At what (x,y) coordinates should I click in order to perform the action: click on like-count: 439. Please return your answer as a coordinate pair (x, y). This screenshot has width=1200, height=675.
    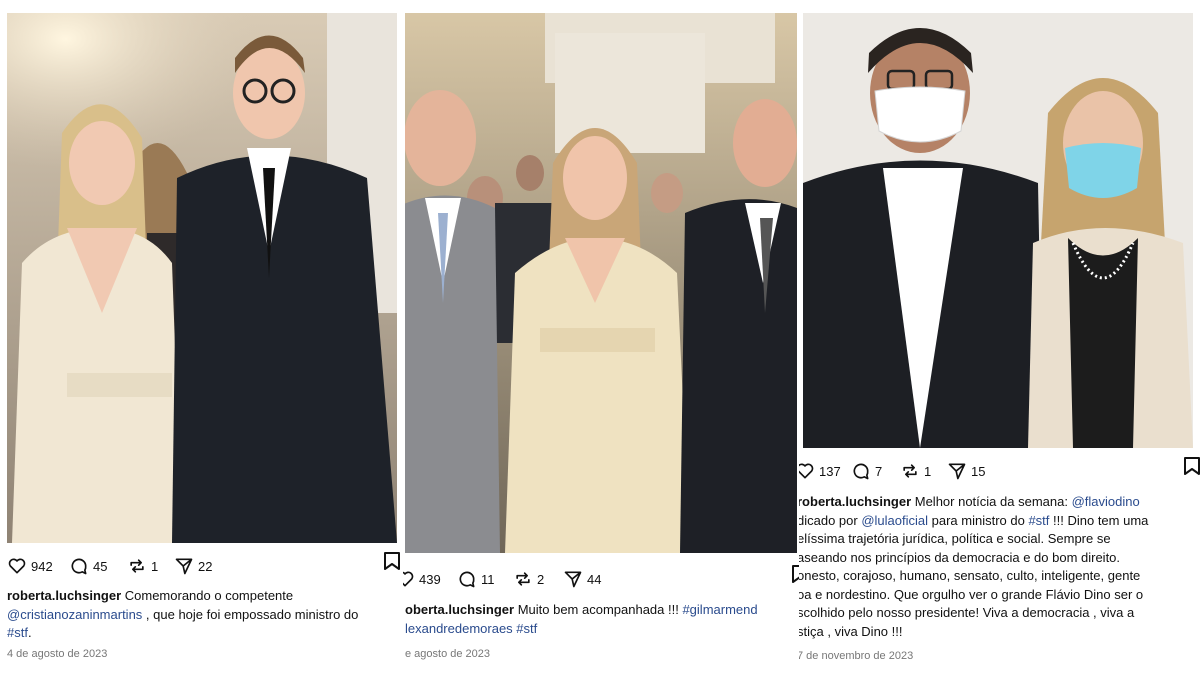
    Looking at the image, I should click on (430, 579).